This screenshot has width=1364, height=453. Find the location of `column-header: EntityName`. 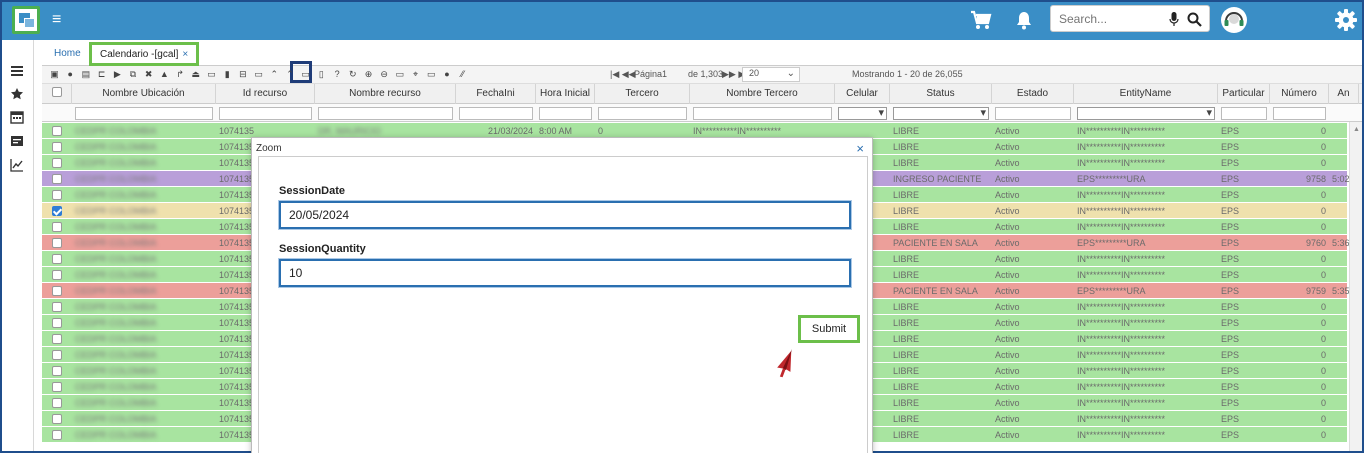

column-header: EntityName is located at coordinates (1146, 94).